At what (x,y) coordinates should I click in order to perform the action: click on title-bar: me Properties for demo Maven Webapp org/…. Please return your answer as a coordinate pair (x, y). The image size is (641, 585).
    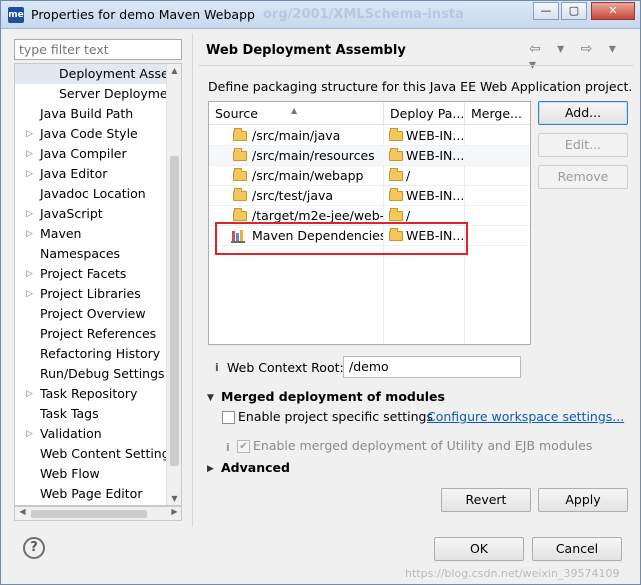
    Looking at the image, I should click on (320, 15).